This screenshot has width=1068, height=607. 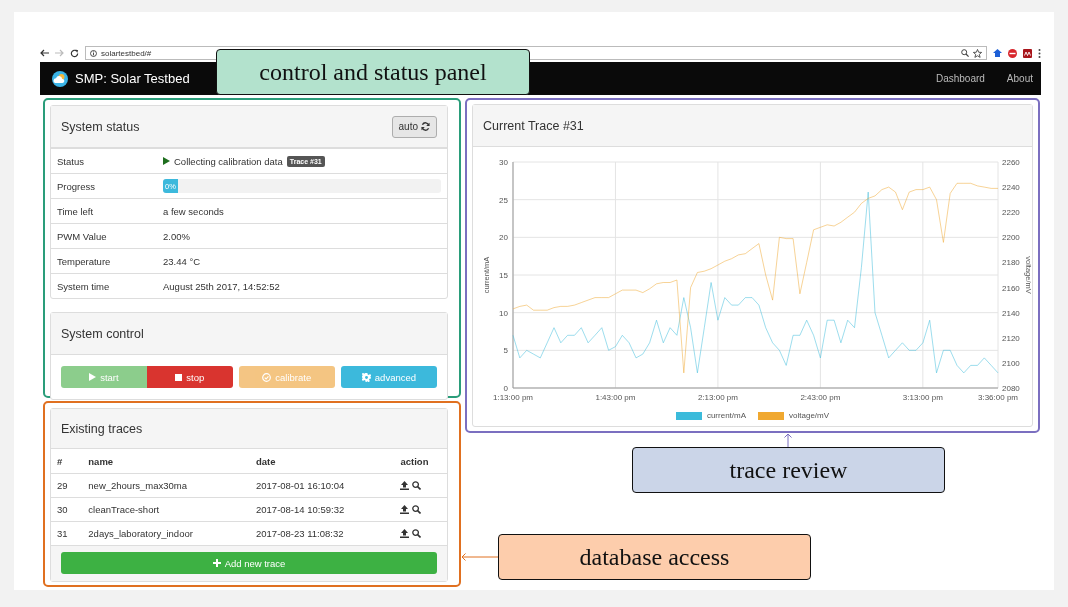 I want to click on axis-label: 2080, so click(x=1011, y=388).